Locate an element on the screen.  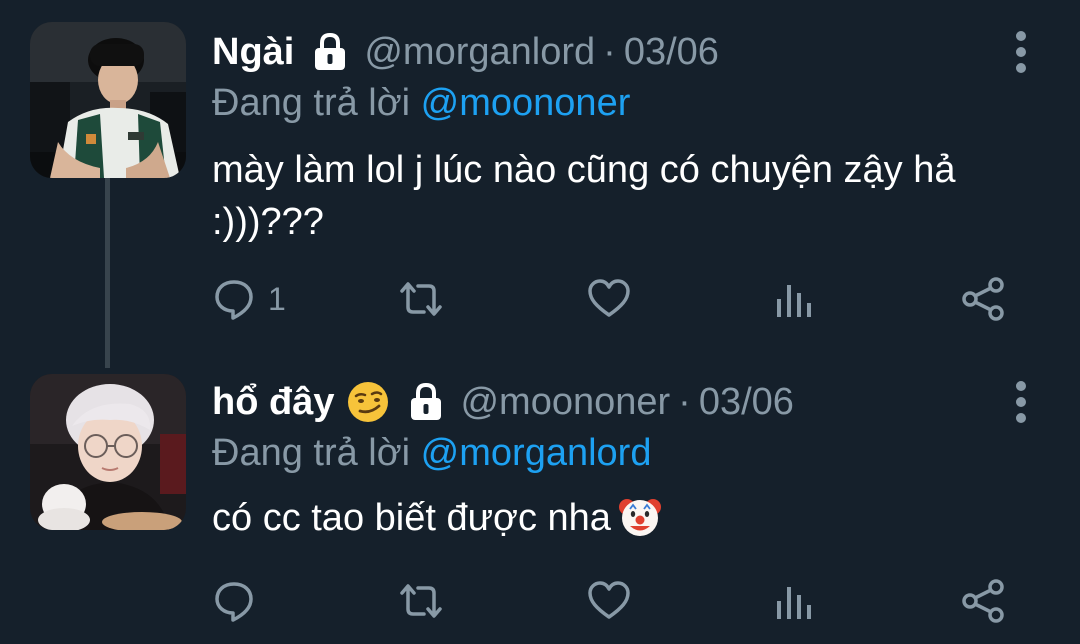
action-bar: 1 is located at coordinates (612, 299).